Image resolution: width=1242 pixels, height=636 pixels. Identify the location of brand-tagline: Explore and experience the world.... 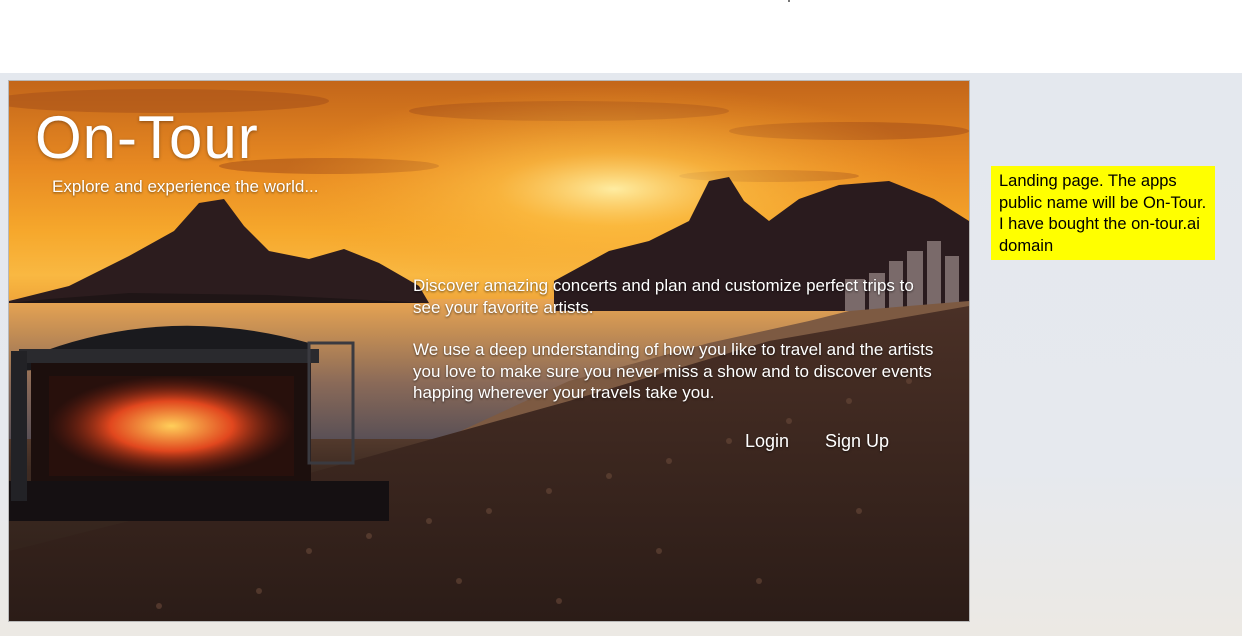
(185, 186).